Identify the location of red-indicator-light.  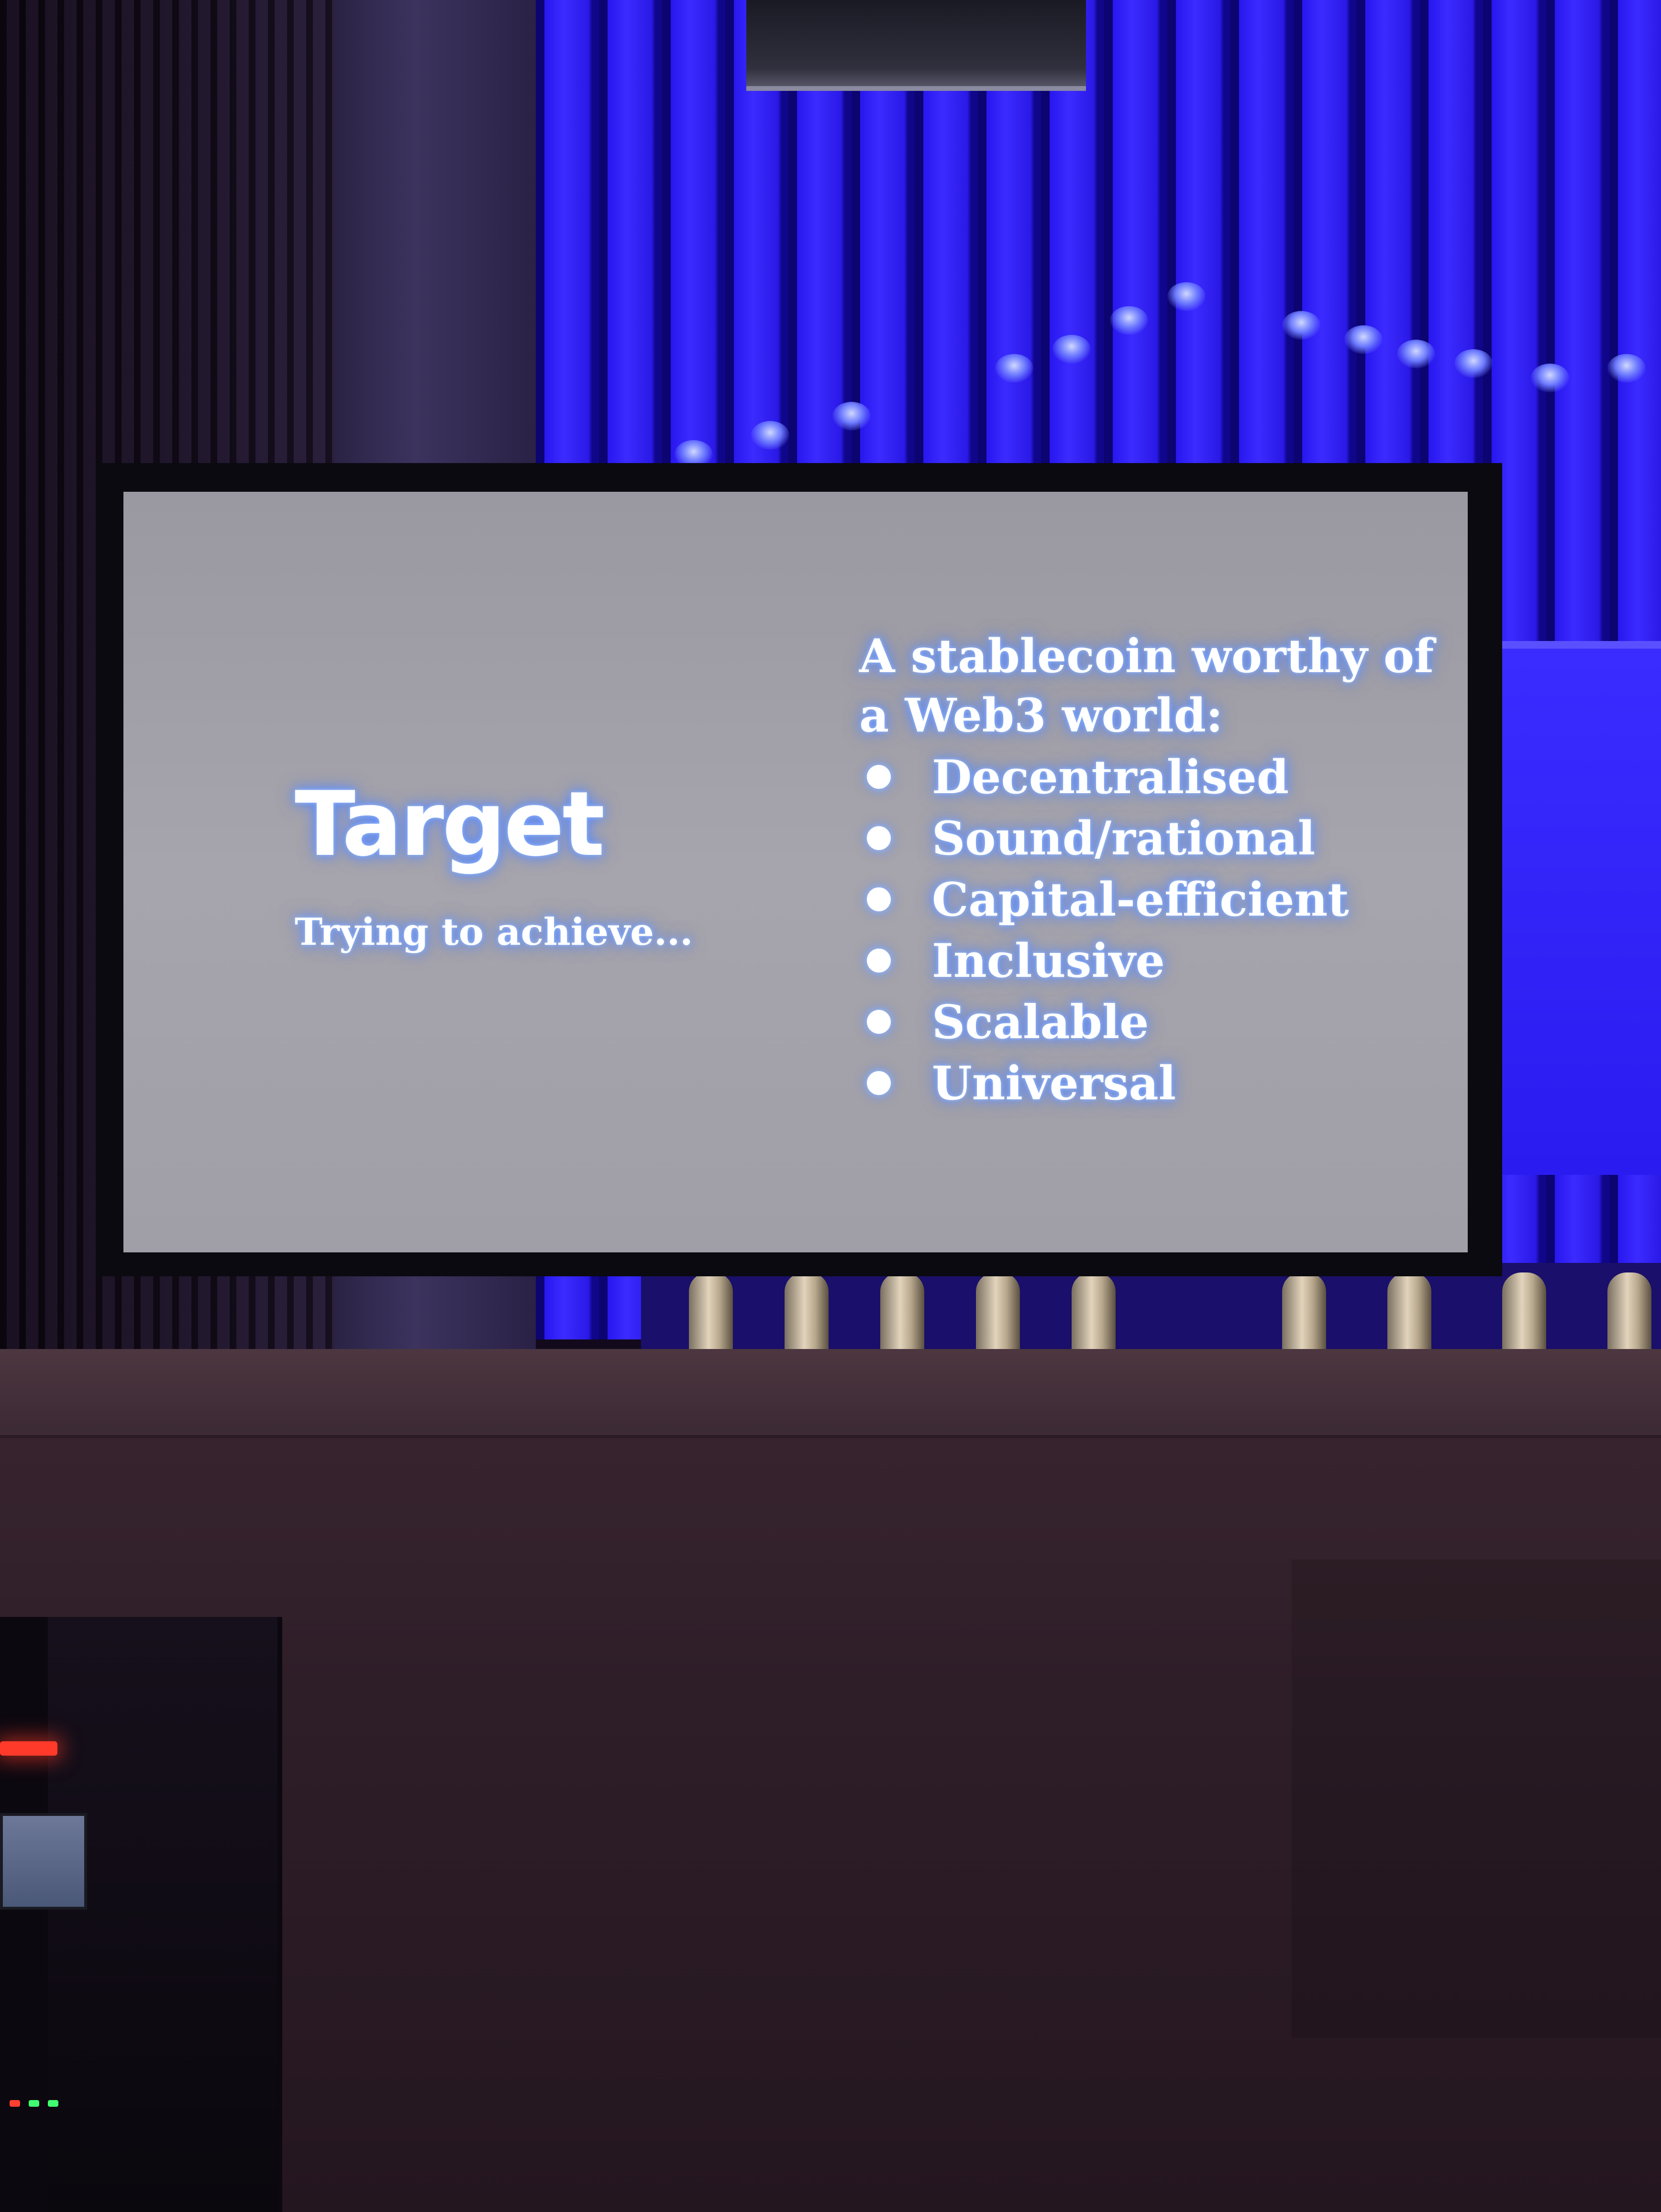
(28, 1748).